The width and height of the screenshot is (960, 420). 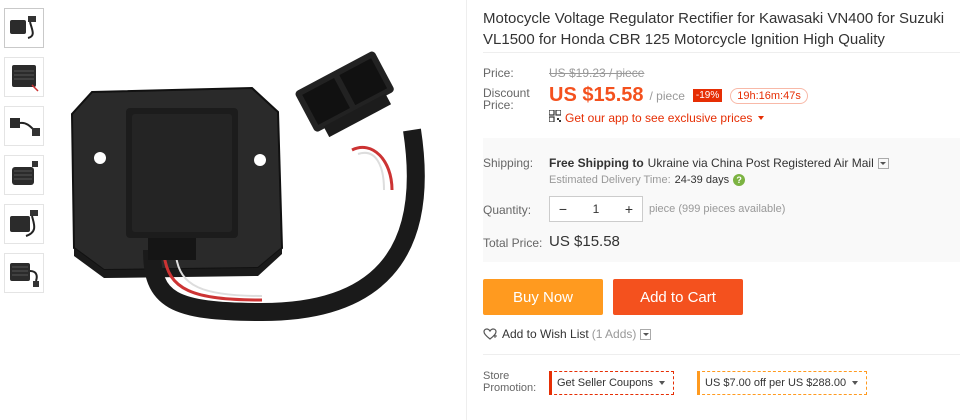 What do you see at coordinates (563, 209) in the screenshot?
I see `quantity-decrease-button: −` at bounding box center [563, 209].